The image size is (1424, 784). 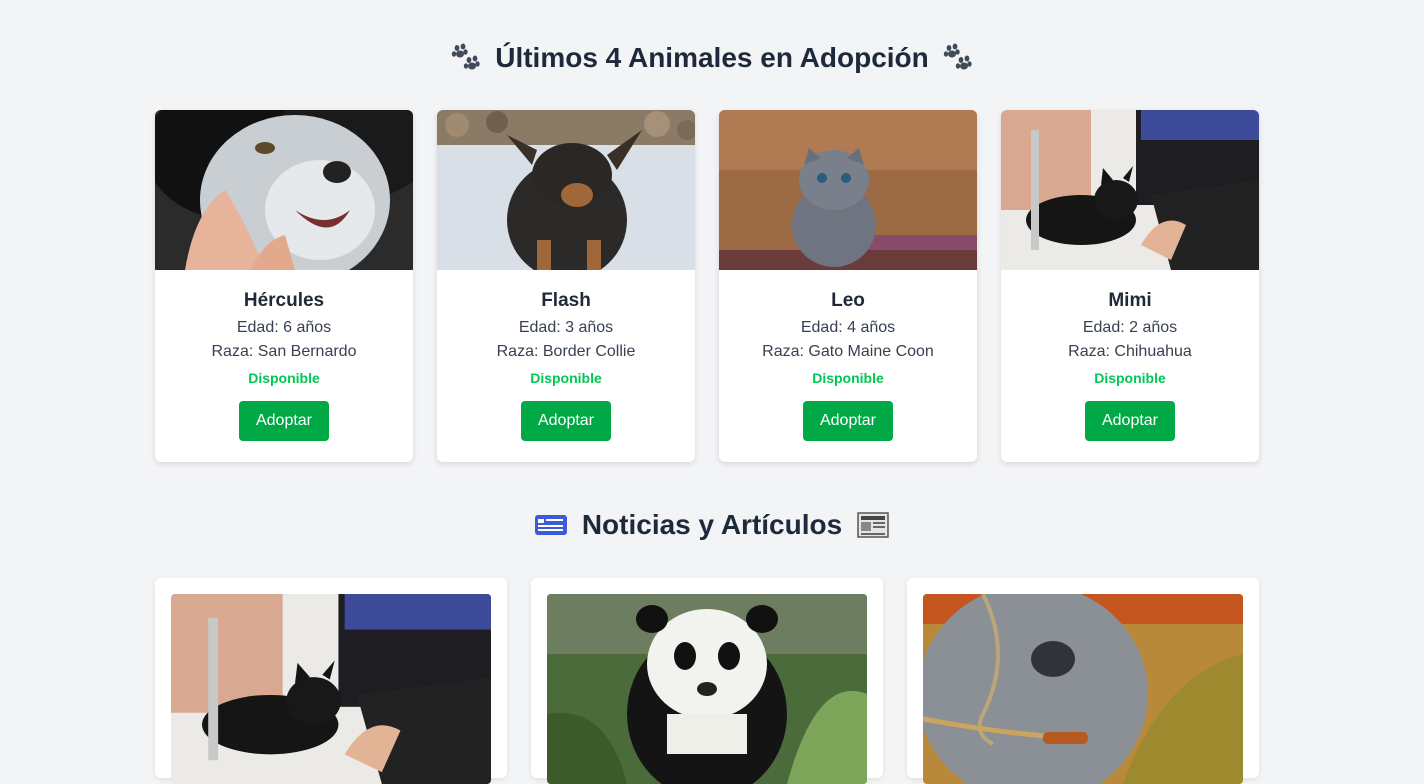 What do you see at coordinates (707, 689) in the screenshot?
I see `panda-photo` at bounding box center [707, 689].